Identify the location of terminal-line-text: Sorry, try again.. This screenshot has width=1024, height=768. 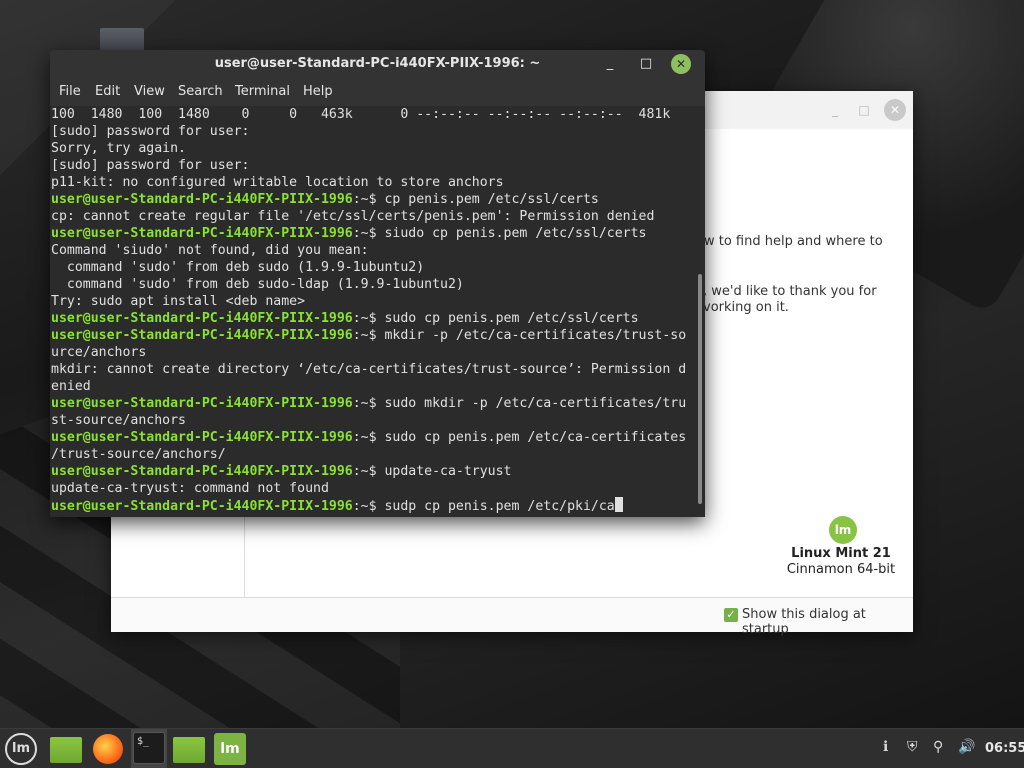
(118, 148).